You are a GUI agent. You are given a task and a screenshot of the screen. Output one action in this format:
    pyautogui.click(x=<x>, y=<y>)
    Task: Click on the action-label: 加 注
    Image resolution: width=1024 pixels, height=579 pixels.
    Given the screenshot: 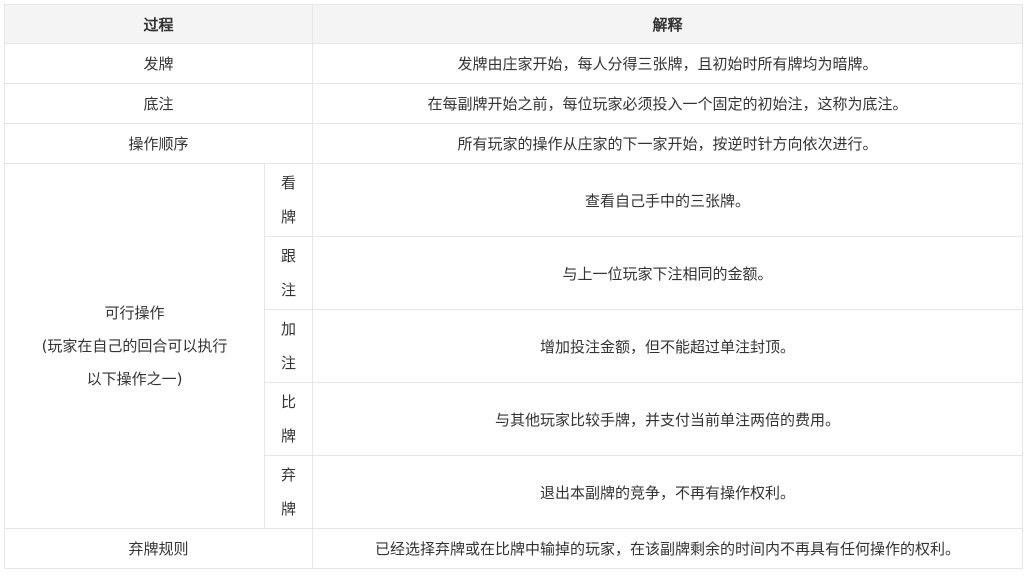 What is the action you would take?
    pyautogui.click(x=288, y=346)
    